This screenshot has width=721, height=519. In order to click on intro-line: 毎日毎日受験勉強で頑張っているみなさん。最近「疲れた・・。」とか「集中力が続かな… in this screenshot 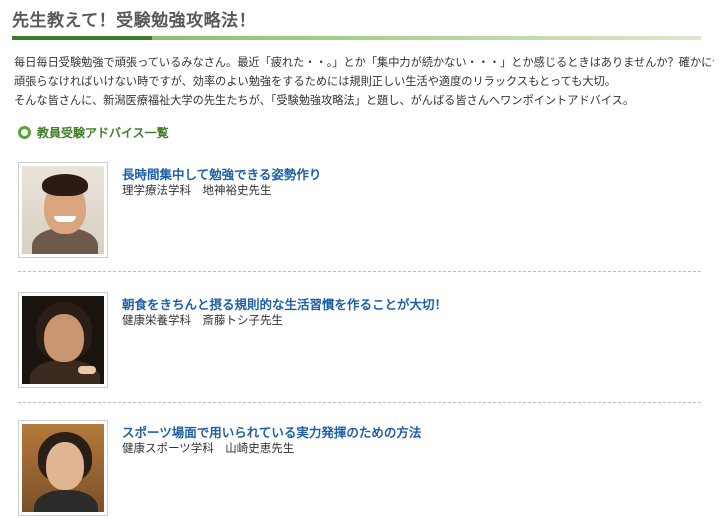, I will do `click(364, 62)`.